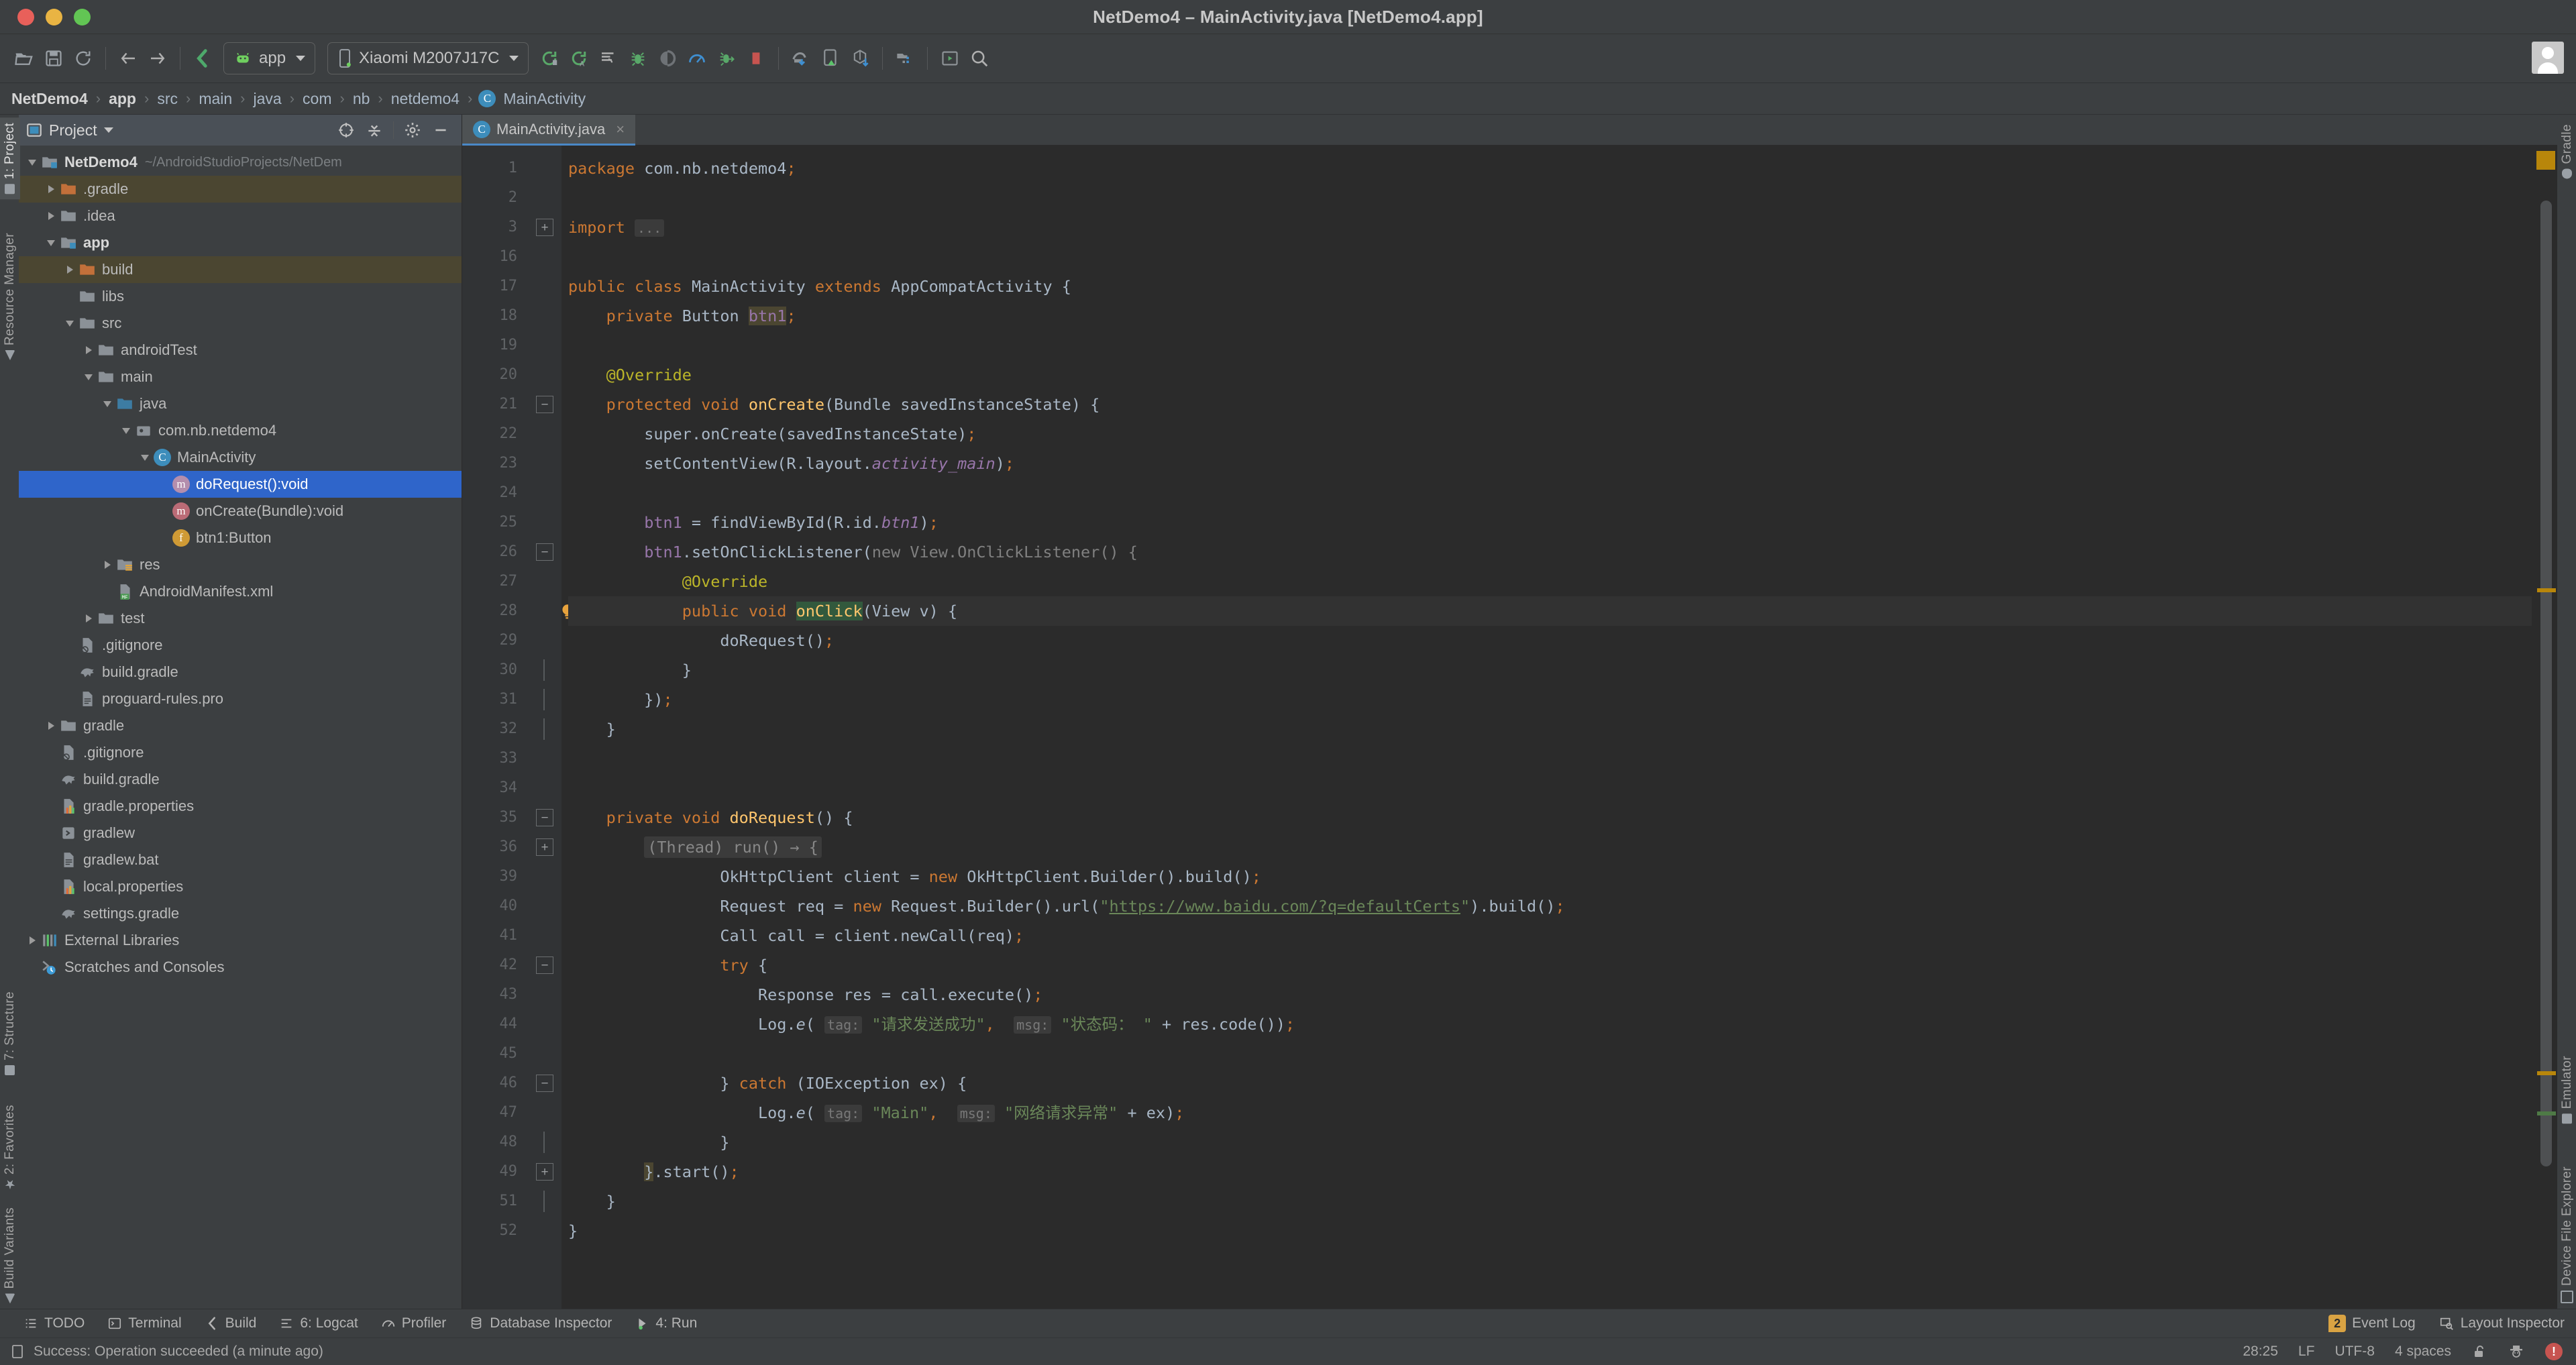 The width and height of the screenshot is (2576, 1365). I want to click on line-number: 40, so click(494, 906).